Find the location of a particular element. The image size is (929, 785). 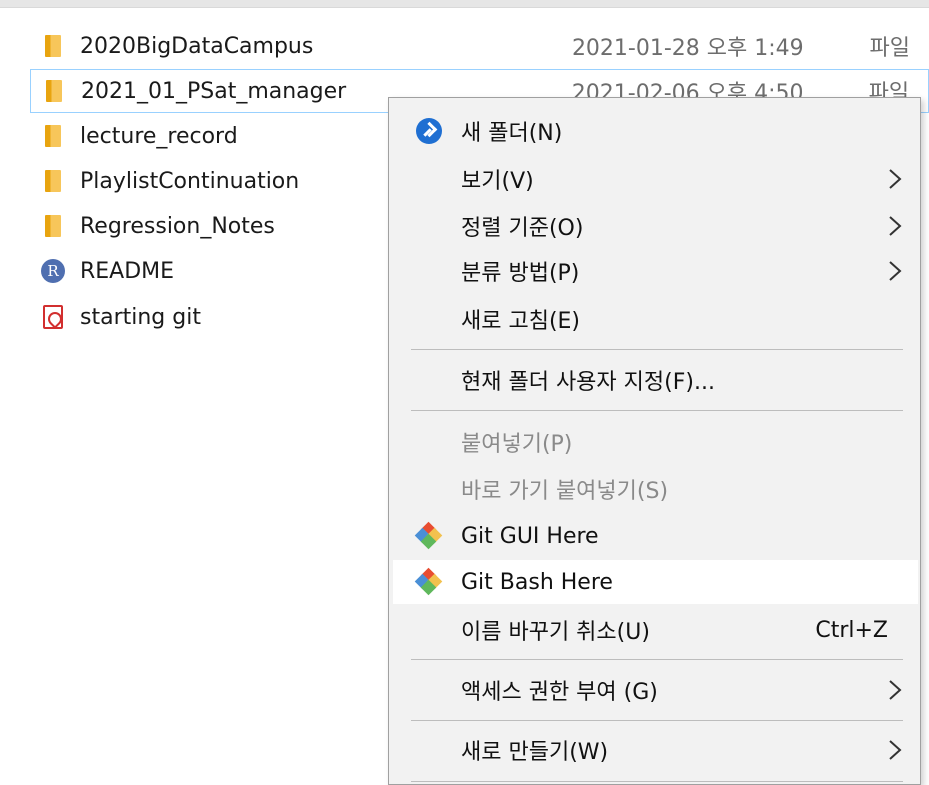

new-folder-icon is located at coordinates (429, 131).